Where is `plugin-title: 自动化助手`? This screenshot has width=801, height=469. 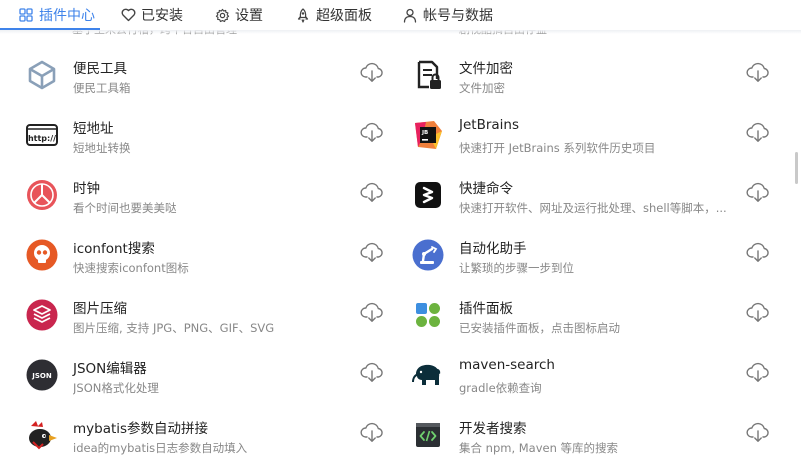
plugin-title: 自动化助手 is located at coordinates (493, 249).